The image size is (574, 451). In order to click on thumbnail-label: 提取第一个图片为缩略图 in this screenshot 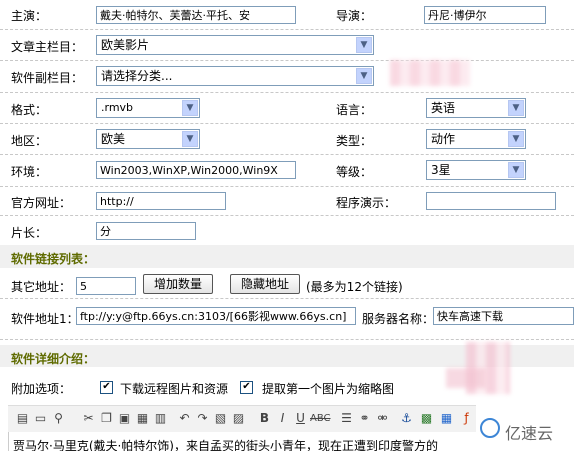, I will do `click(328, 389)`.